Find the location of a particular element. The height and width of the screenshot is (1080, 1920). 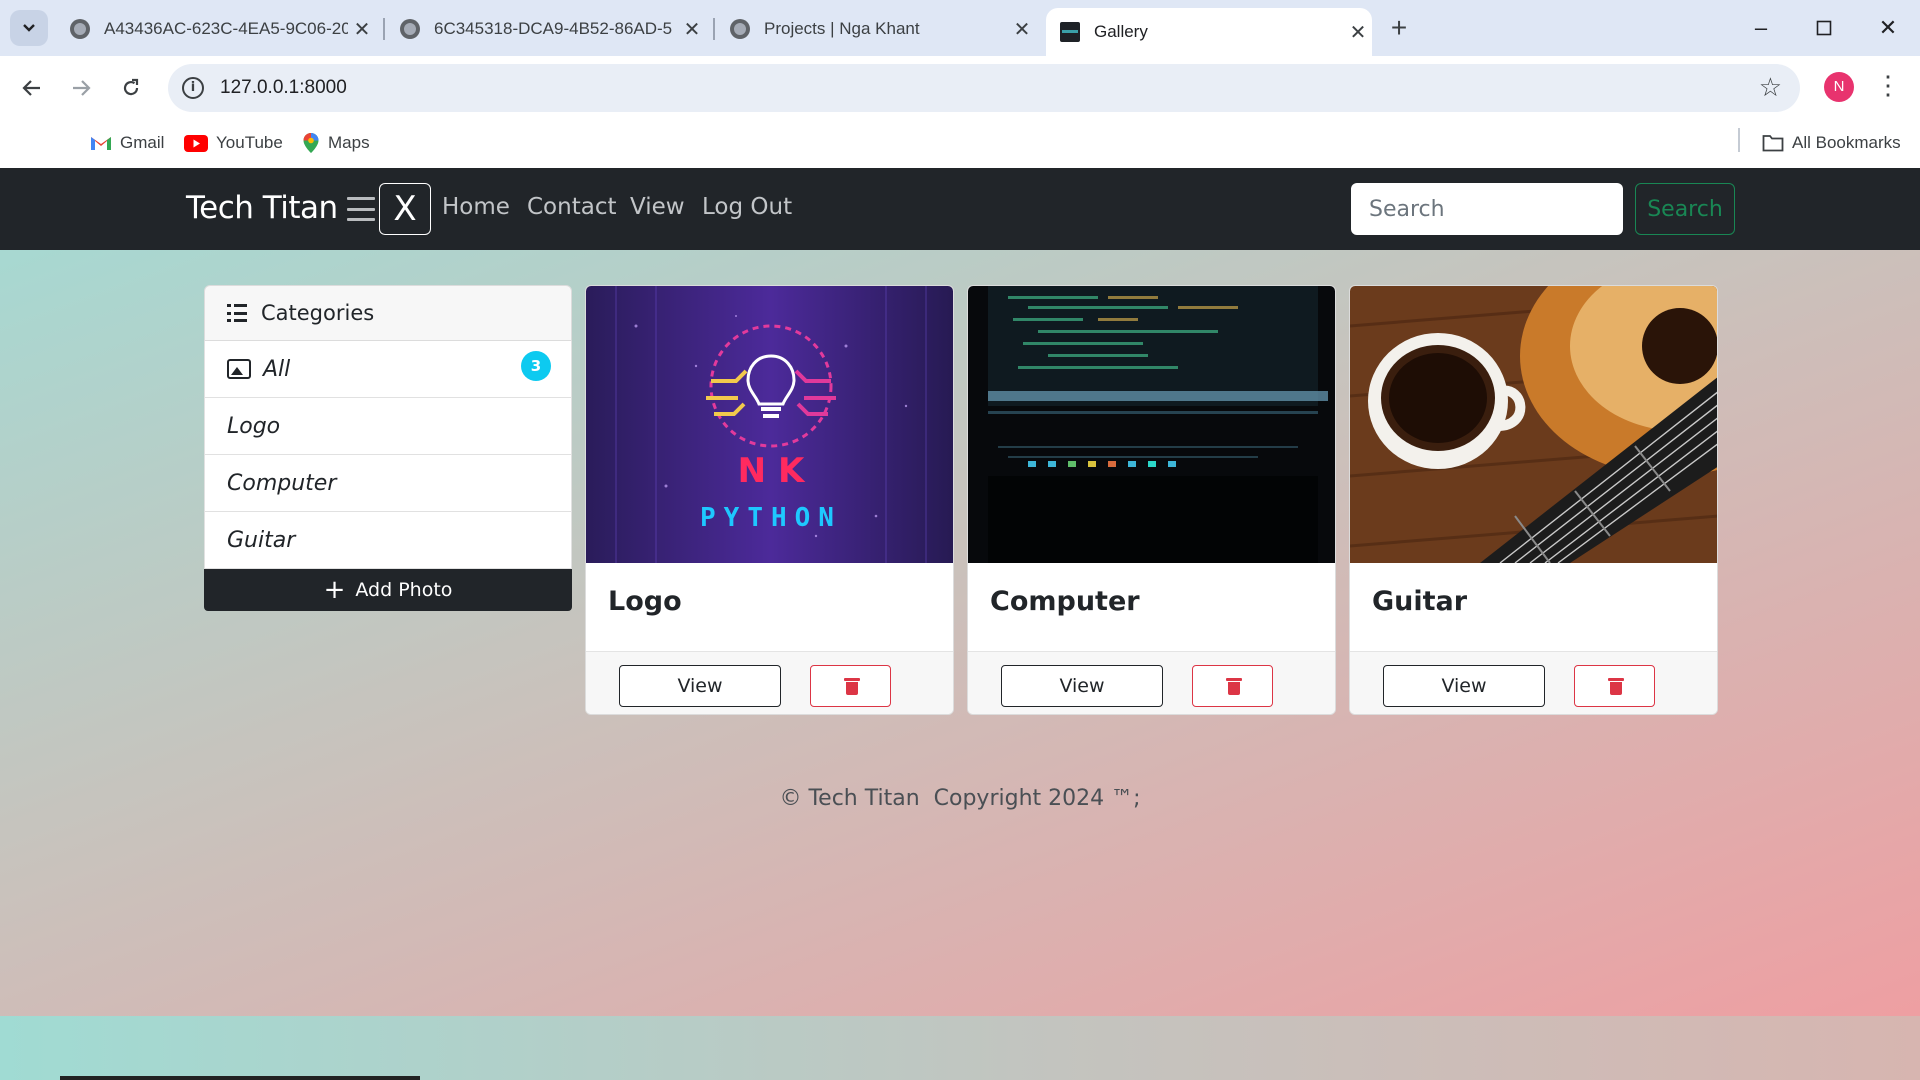

navbar-toggle-close-button: X is located at coordinates (405, 209).